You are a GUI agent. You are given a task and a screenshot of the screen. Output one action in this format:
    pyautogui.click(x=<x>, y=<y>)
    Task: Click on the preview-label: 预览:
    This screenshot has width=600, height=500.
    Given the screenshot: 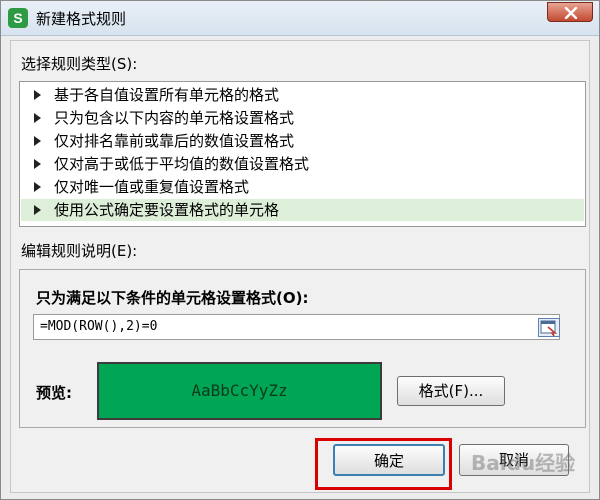 What is the action you would take?
    pyautogui.click(x=54, y=393)
    